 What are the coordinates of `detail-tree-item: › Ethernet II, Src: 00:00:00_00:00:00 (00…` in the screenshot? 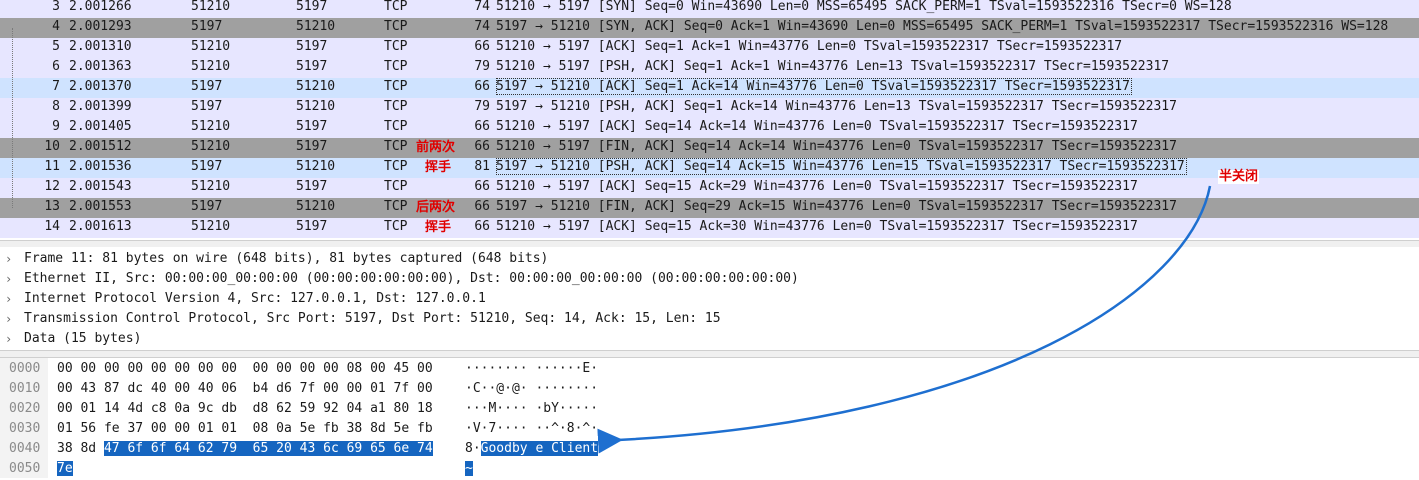 It's located at (709, 279).